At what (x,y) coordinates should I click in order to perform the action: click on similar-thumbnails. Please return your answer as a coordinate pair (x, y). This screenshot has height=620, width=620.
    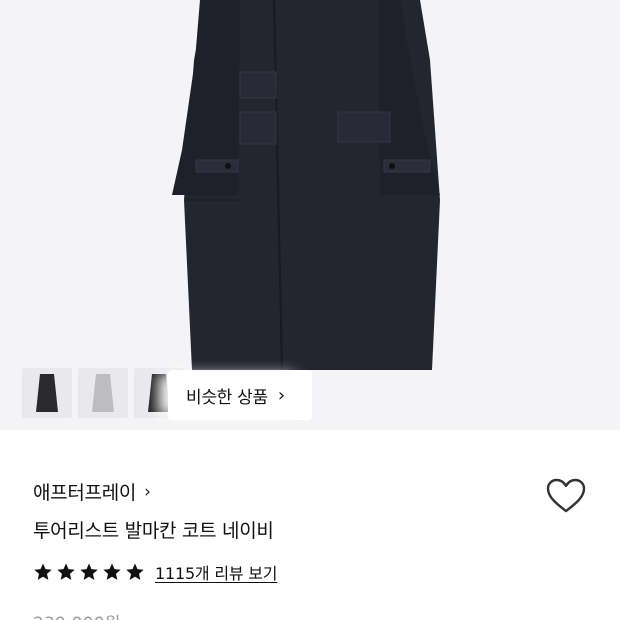
    Looking at the image, I should click on (103, 395).